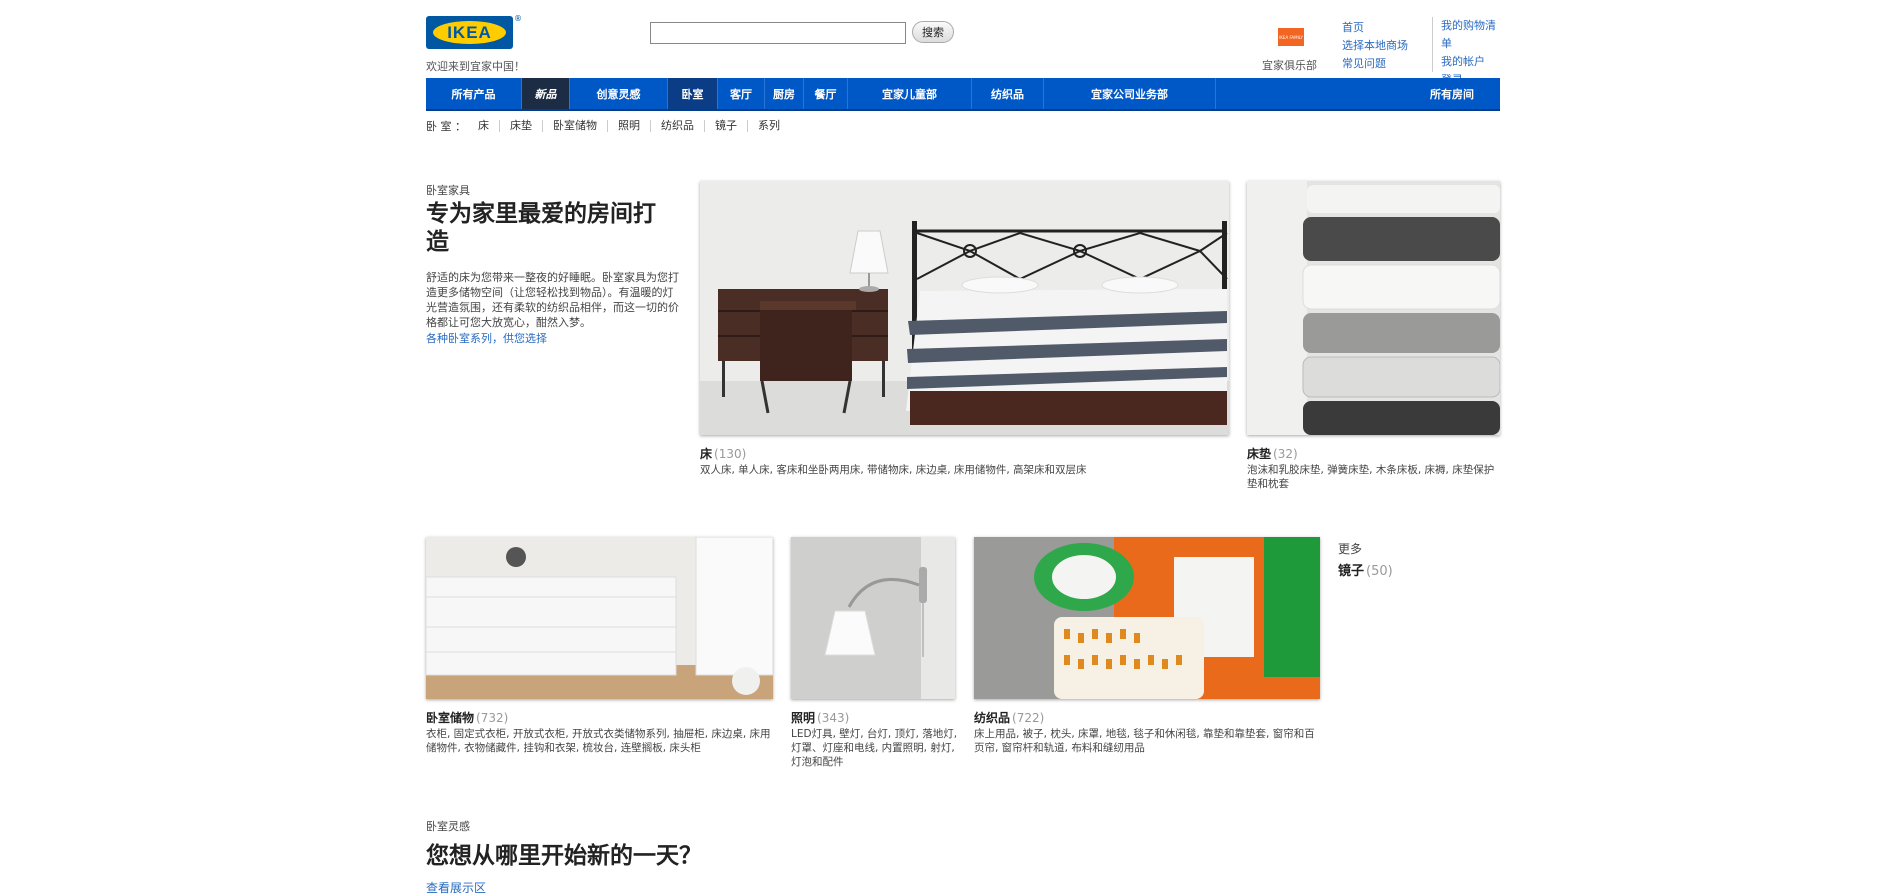  I want to click on beds-illustration, so click(964, 308).